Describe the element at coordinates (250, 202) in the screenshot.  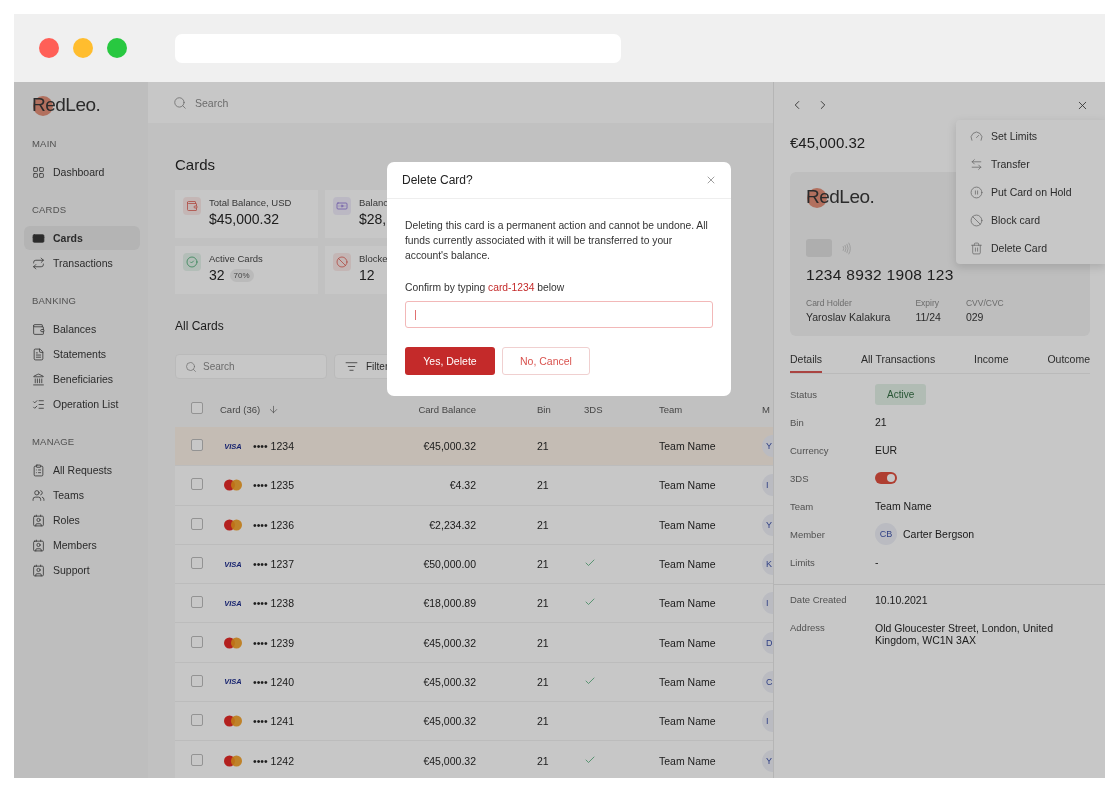
I see `stat-label: Total Balance, USD` at that location.